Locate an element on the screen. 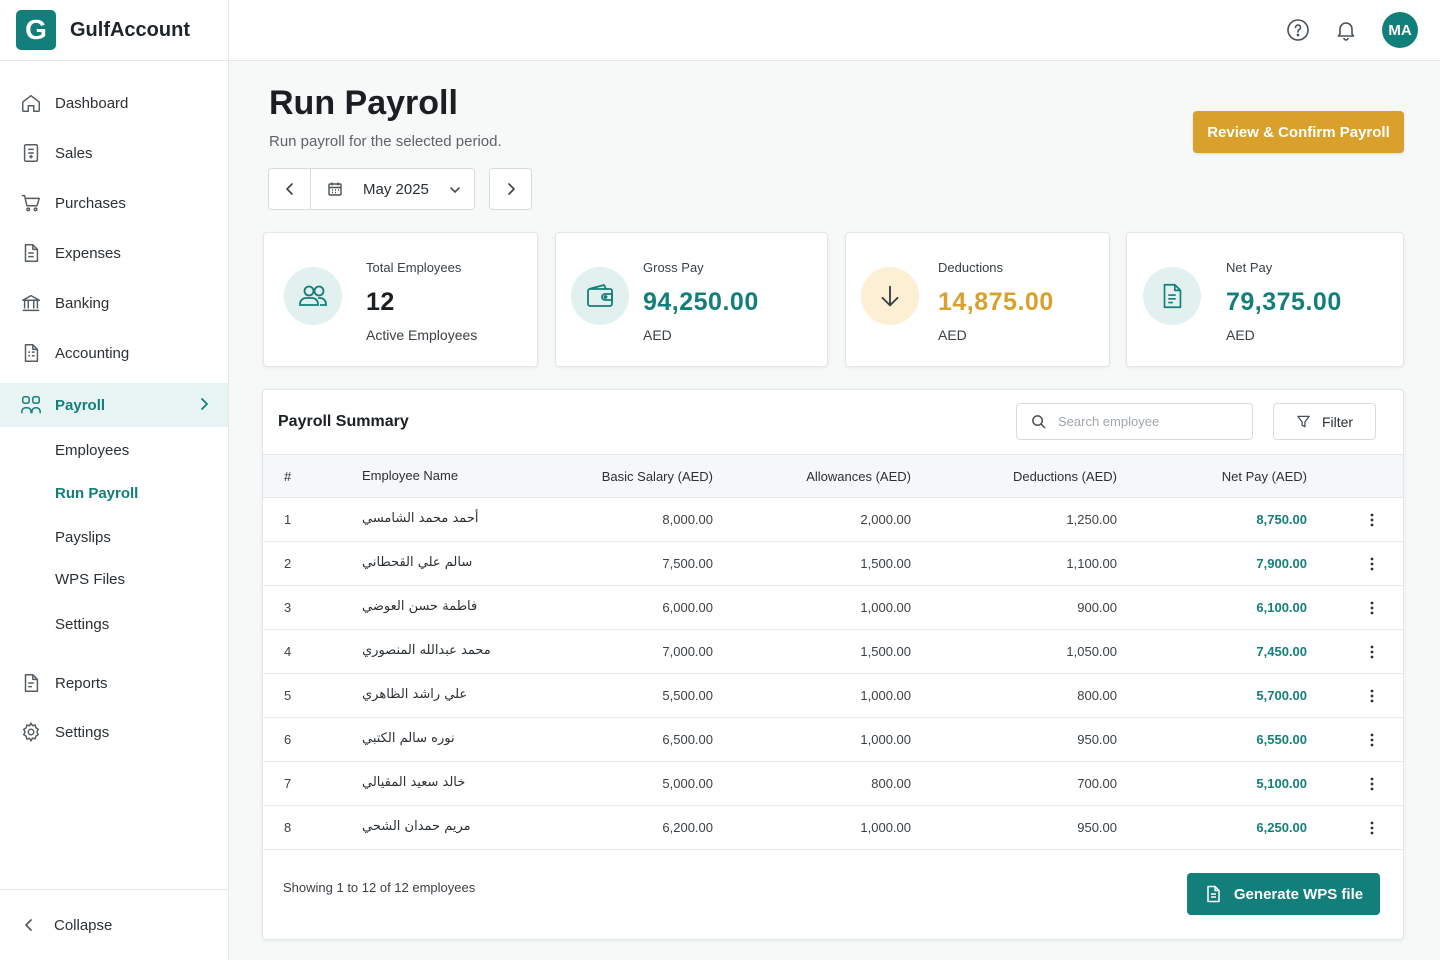  page-title: Run Payroll is located at coordinates (363, 103).